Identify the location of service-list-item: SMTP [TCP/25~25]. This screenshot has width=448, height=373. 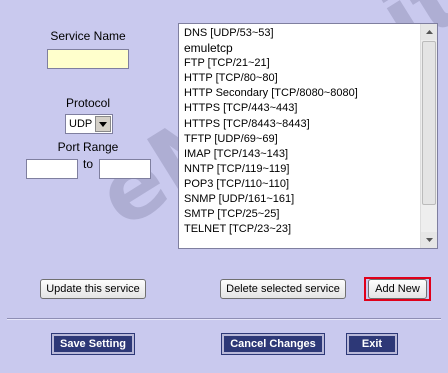
(303, 214).